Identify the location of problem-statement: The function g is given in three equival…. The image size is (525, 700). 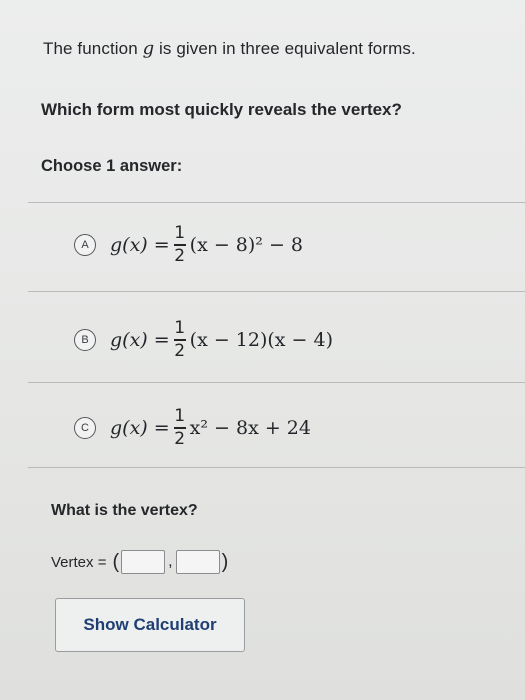
(229, 48).